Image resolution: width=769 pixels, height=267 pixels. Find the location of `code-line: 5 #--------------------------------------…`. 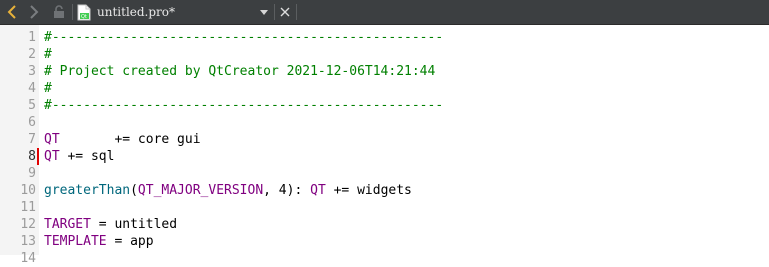

code-line: 5 #--------------------------------------… is located at coordinates (384, 105).